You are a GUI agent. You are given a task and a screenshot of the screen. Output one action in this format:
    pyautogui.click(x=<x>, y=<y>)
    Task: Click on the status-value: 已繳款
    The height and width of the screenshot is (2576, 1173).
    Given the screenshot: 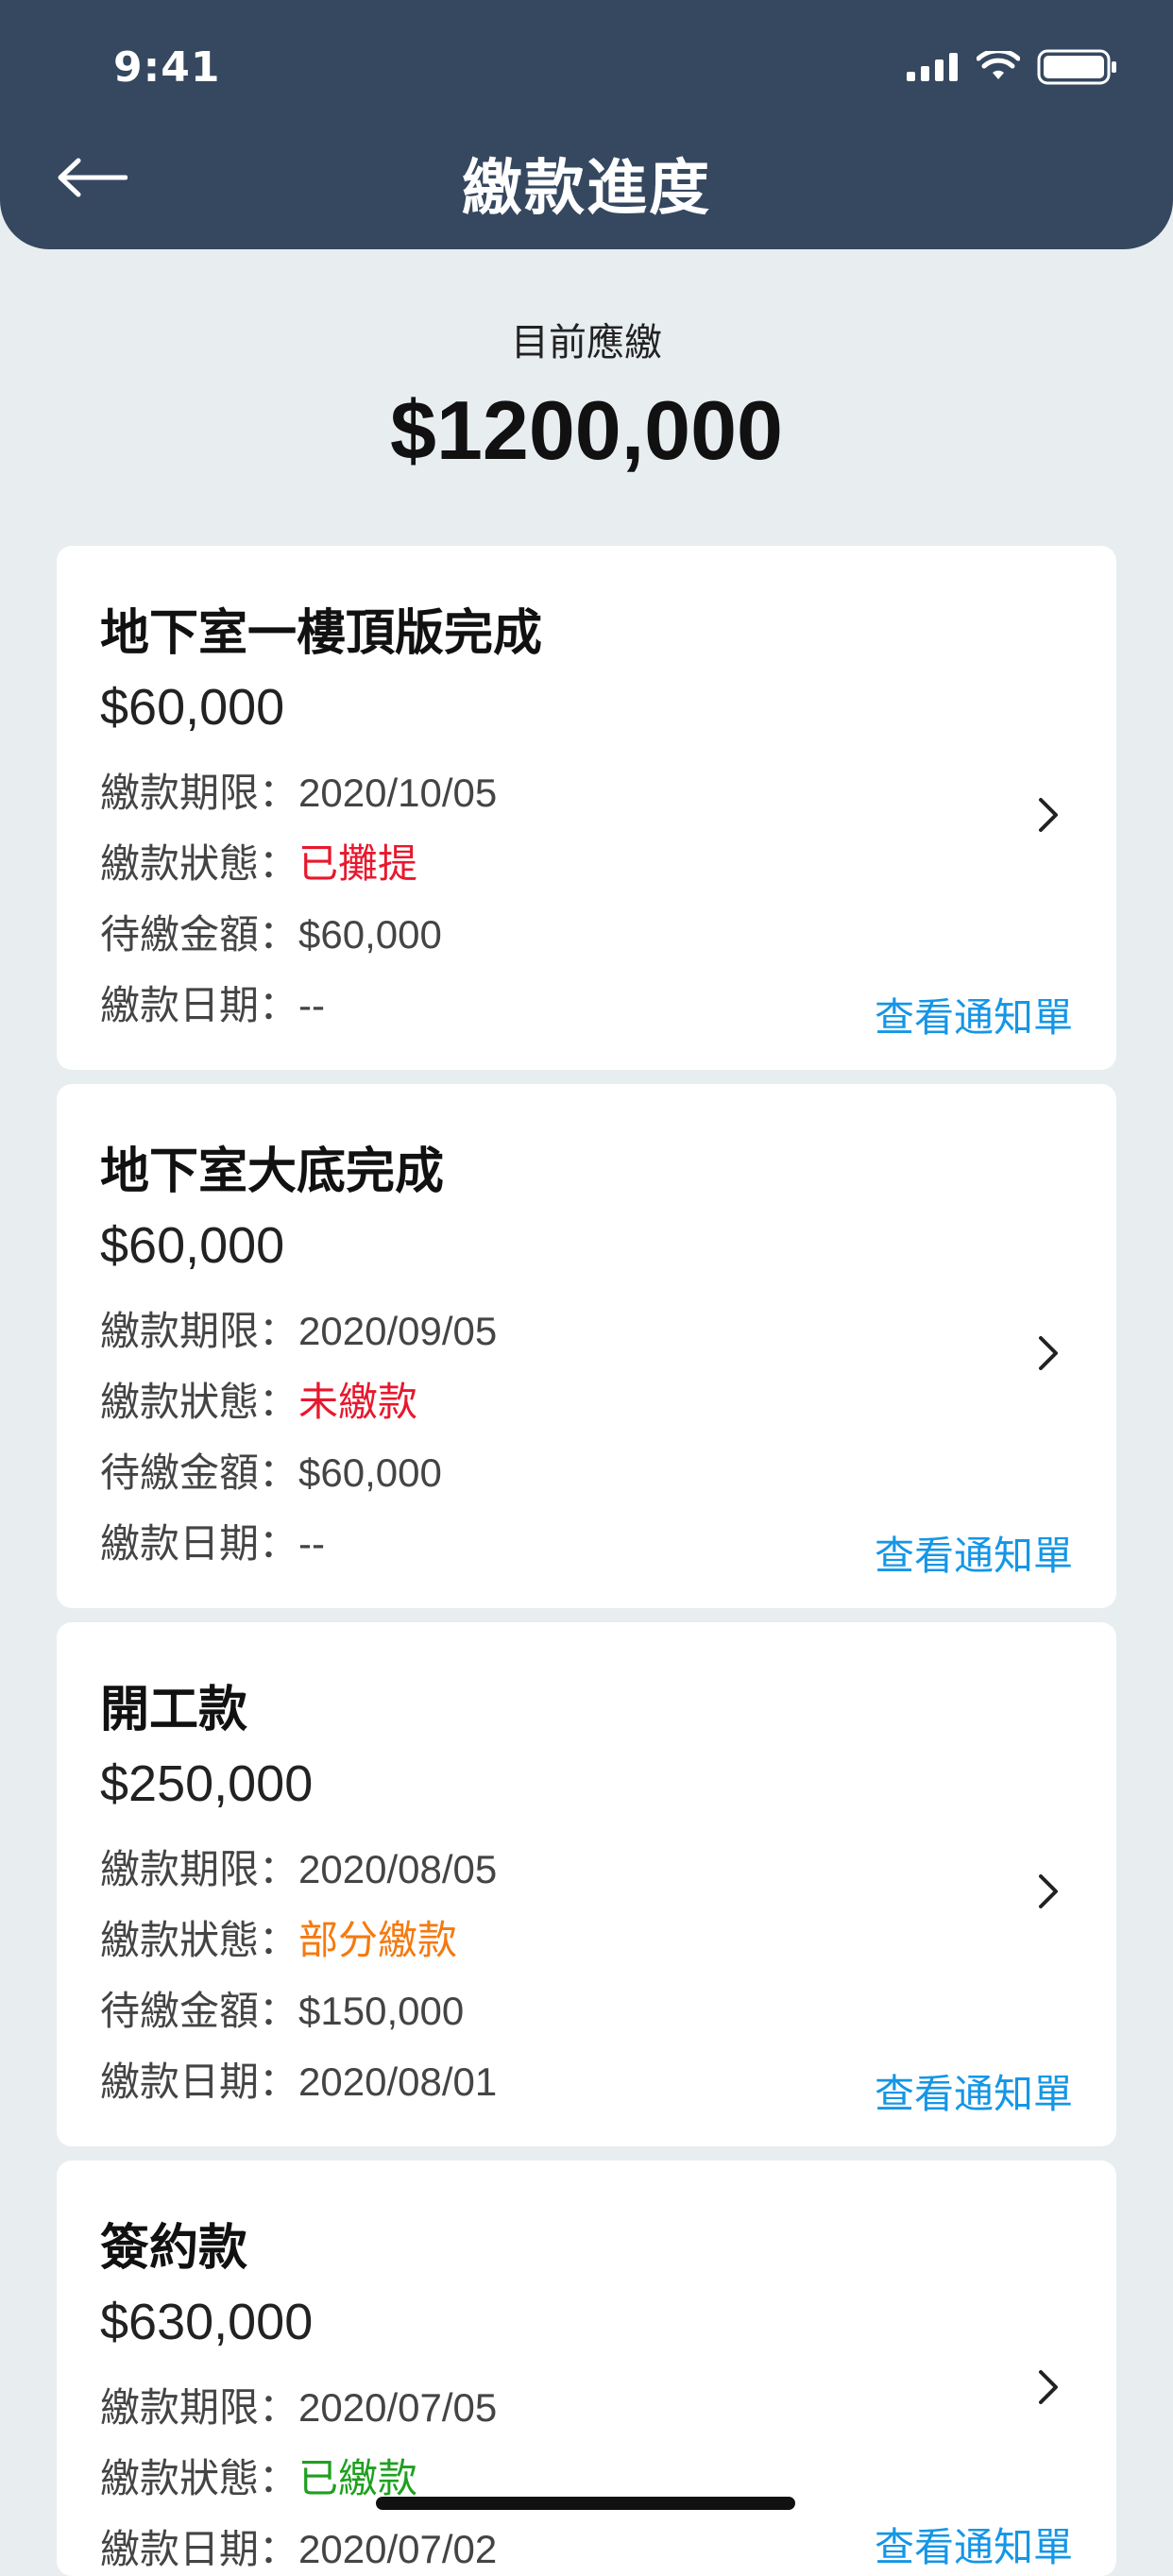 What is the action you would take?
    pyautogui.click(x=358, y=2478)
    